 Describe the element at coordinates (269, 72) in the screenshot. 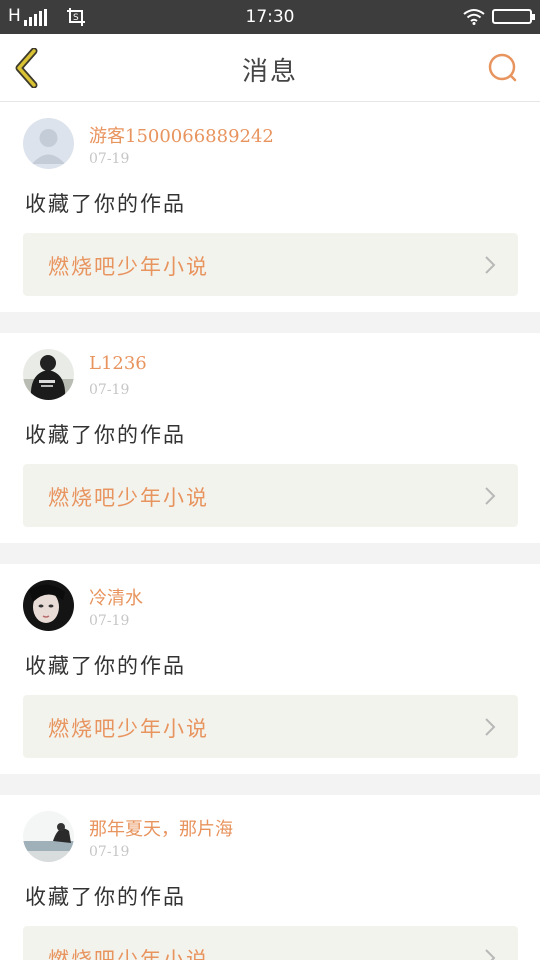

I see `page-title: 消息` at that location.